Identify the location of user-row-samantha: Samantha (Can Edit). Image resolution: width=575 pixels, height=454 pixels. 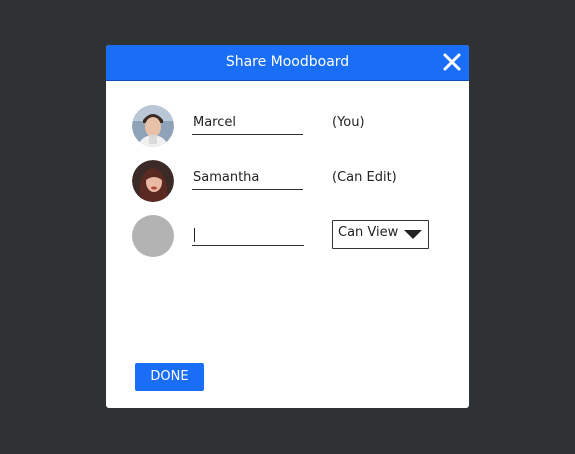
(287, 182).